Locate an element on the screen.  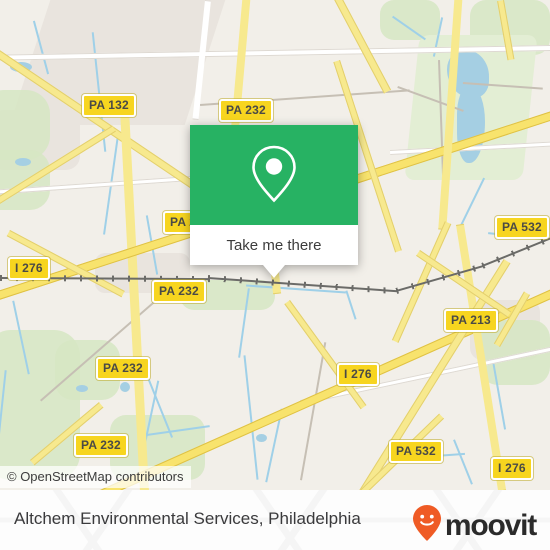
moovit-logo: moovit is located at coordinates (474, 525).